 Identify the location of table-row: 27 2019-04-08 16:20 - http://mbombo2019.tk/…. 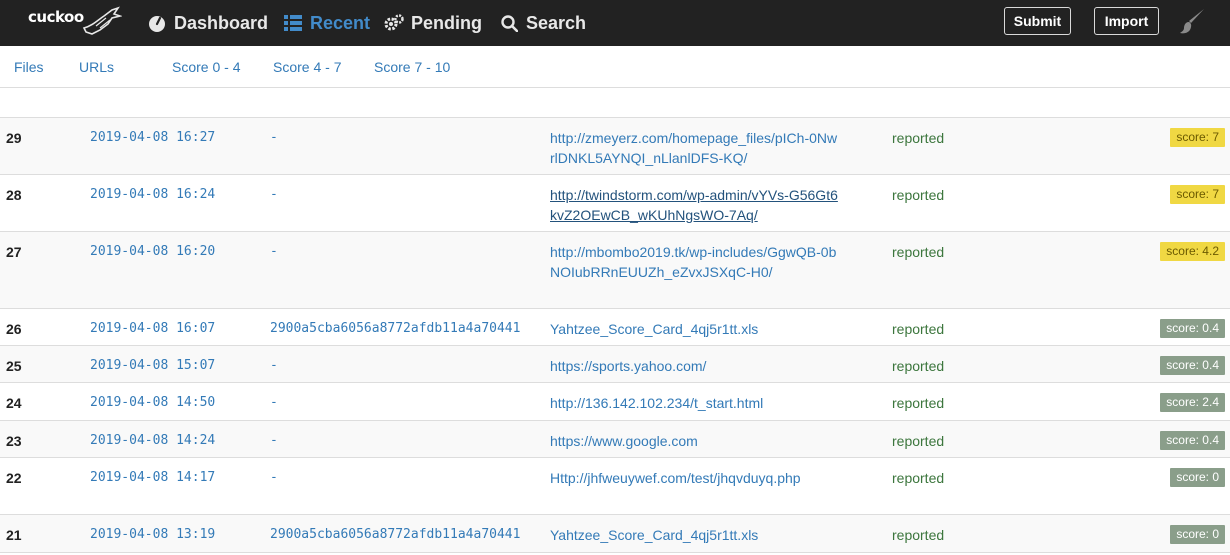
(615, 270).